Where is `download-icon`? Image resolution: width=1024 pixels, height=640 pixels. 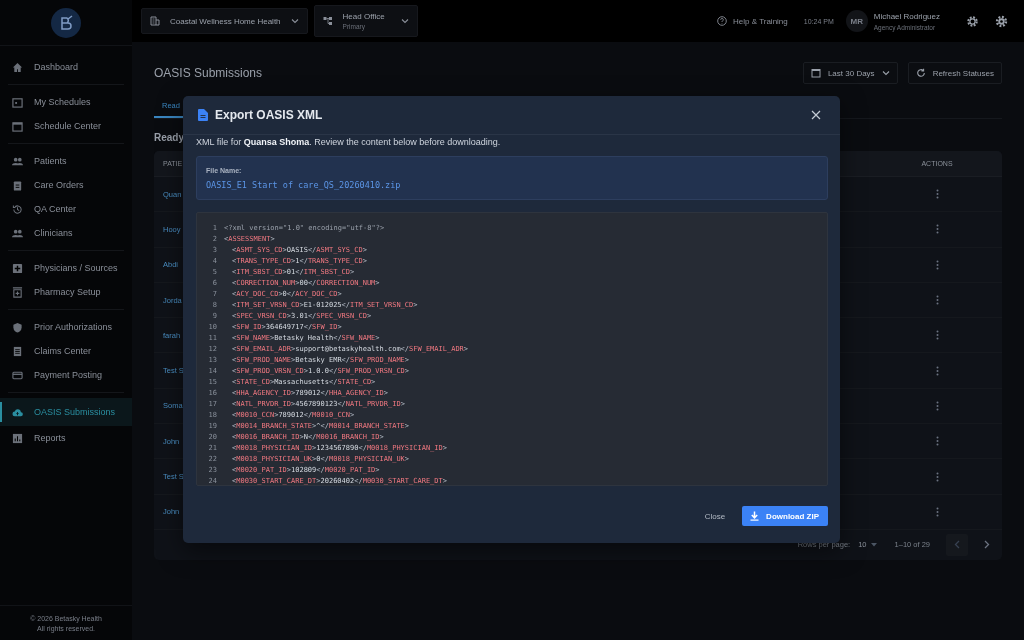 download-icon is located at coordinates (755, 516).